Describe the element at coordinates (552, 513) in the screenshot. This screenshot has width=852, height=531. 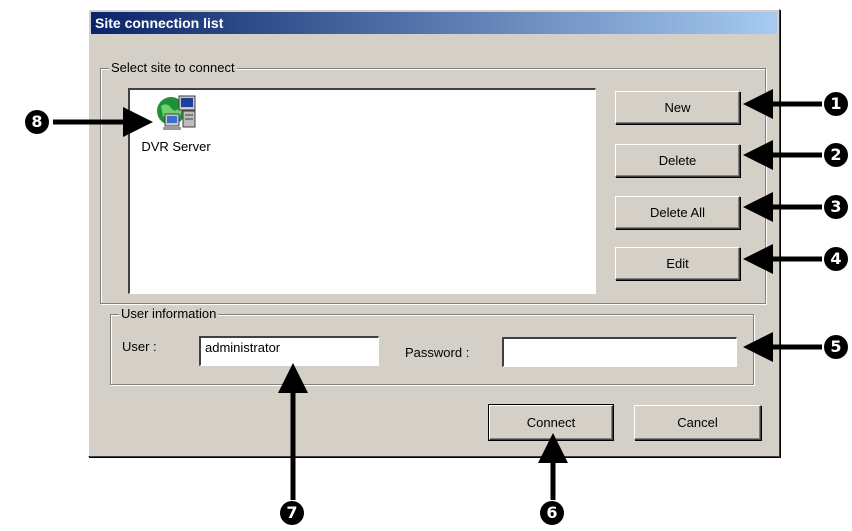
I see `callout-6: 6` at that location.